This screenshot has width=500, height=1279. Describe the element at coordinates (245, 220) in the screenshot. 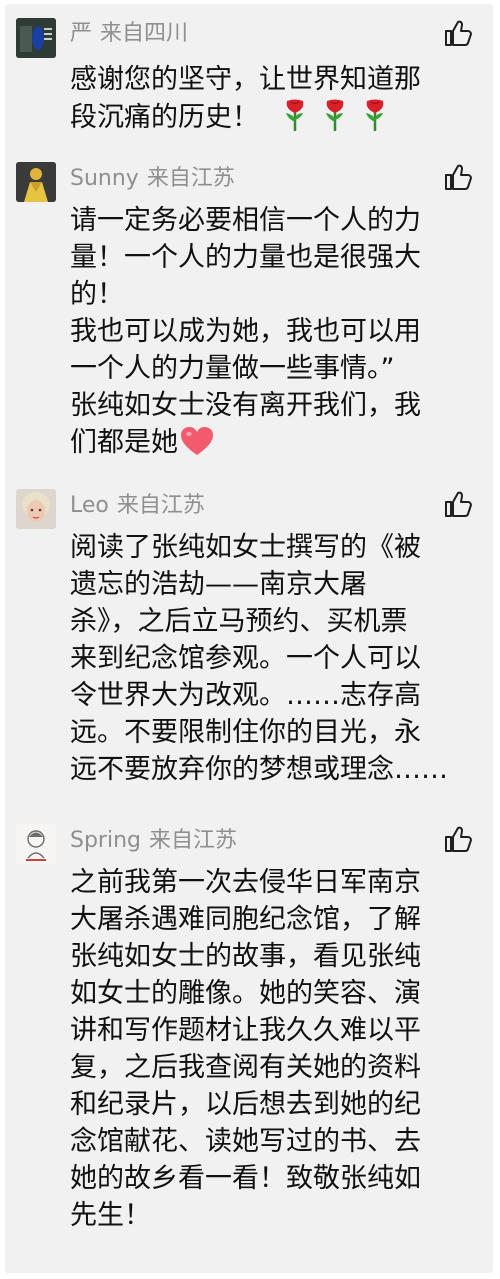

I see `comment-line: 请一定务必要相信一个人的力` at that location.